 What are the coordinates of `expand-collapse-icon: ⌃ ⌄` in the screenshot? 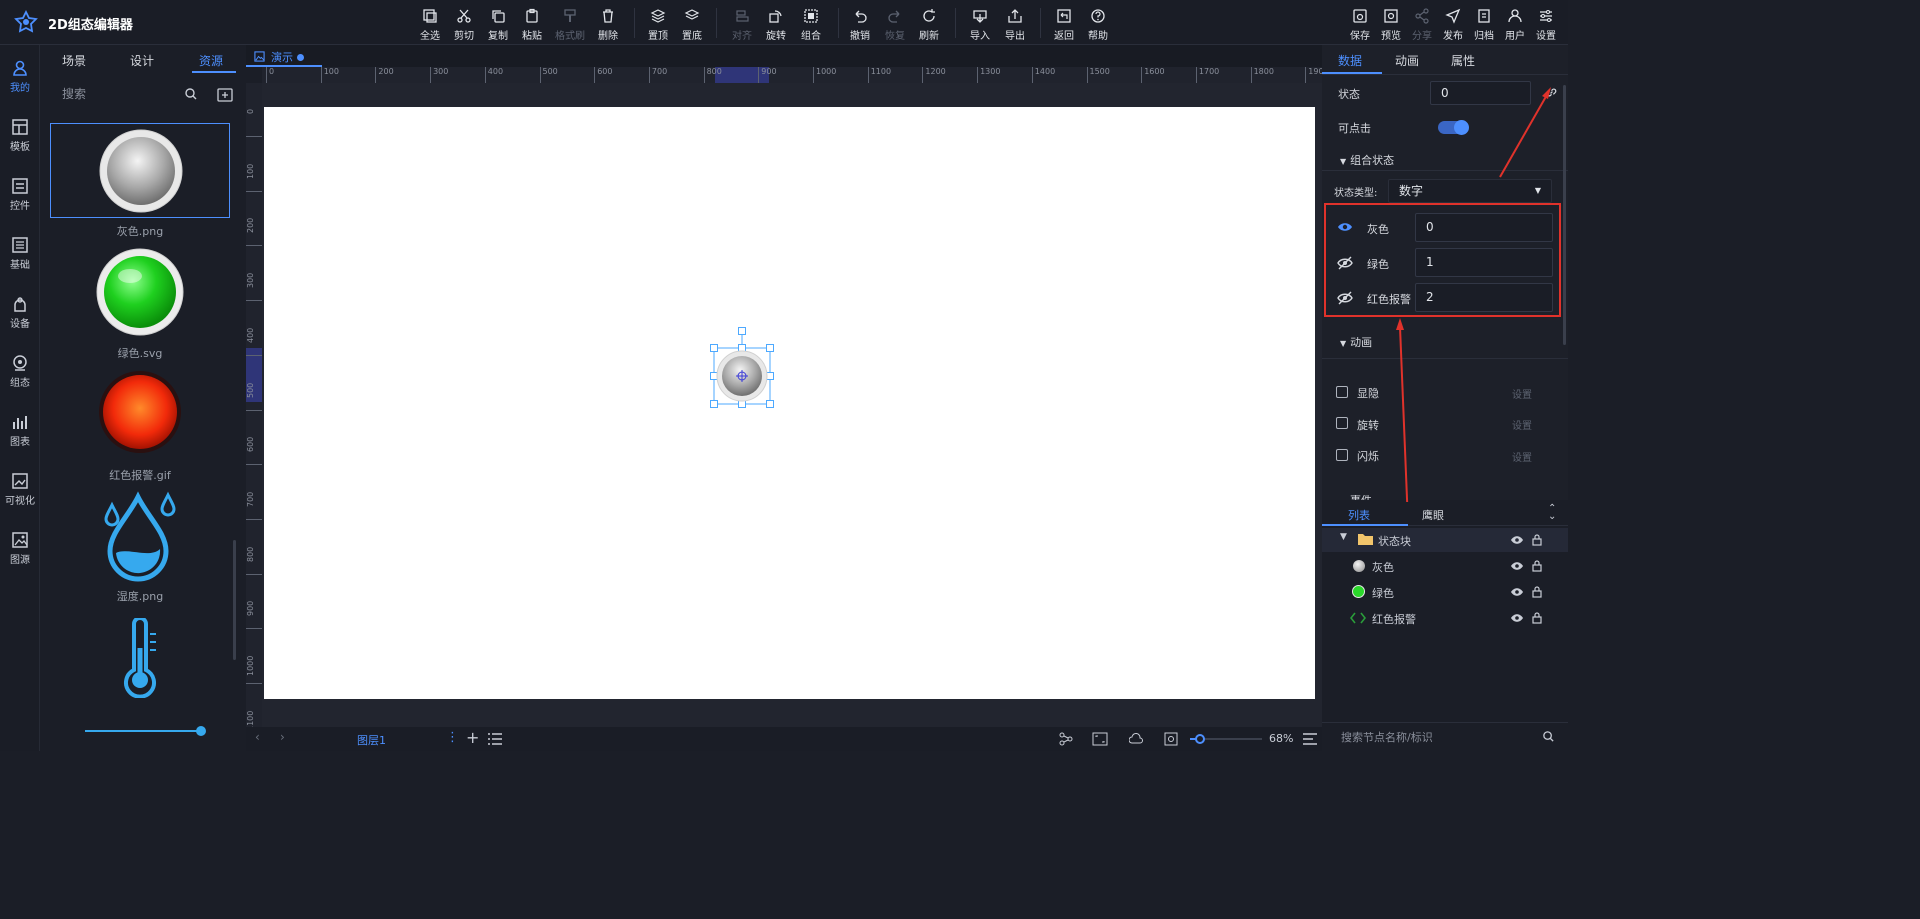 It's located at (1552, 513).